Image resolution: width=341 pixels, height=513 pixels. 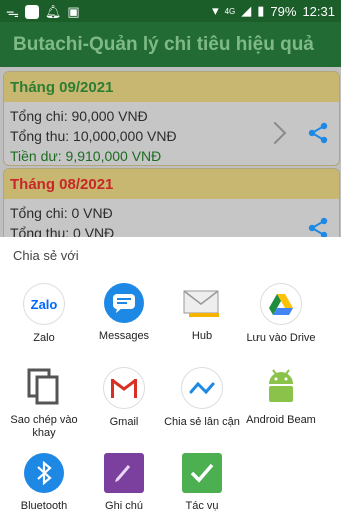 What do you see at coordinates (170, 11) in the screenshot?
I see `status-bar: ᯓ 🔔︎ ▣ ▾ 4G ◢ ▮ 79% 12:31` at bounding box center [170, 11].